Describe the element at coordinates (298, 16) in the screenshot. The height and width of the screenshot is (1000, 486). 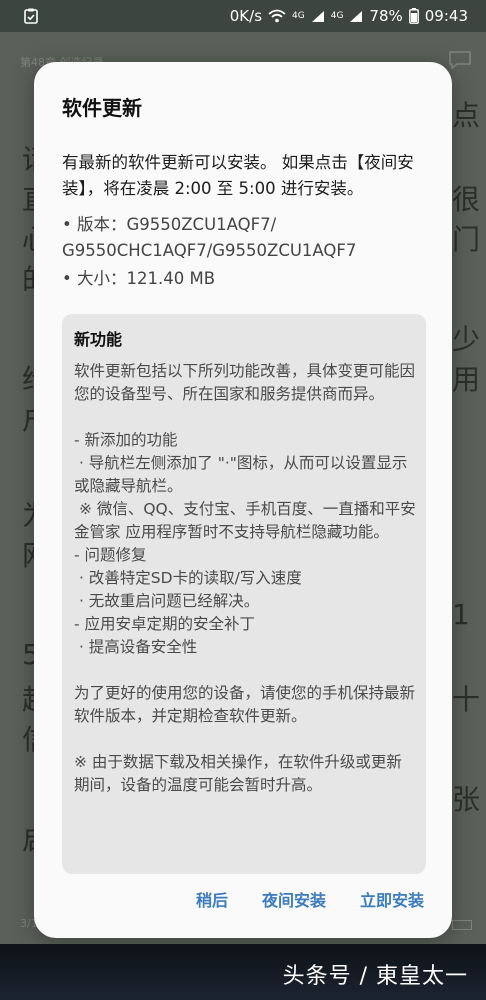
I see `network-4g-label: 4G` at that location.